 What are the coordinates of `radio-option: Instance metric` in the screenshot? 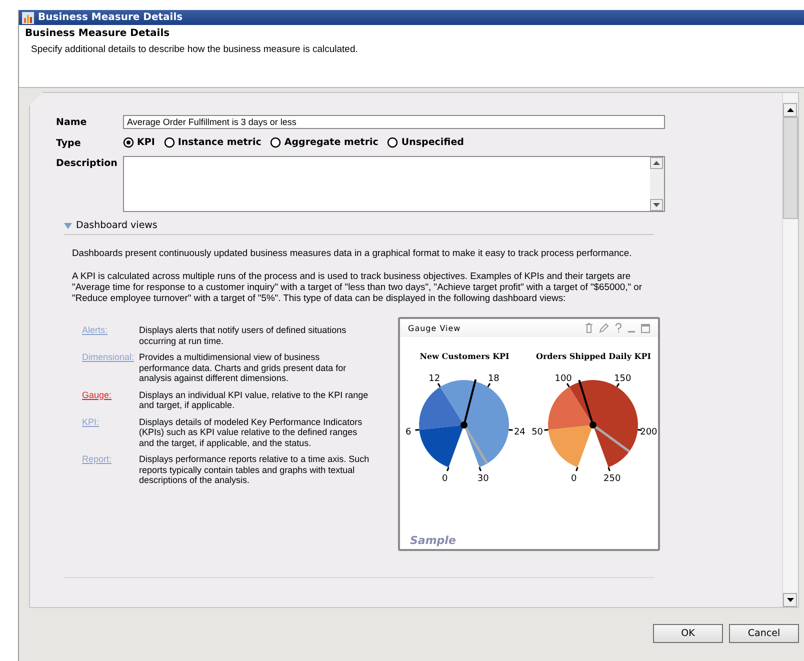 It's located at (213, 142).